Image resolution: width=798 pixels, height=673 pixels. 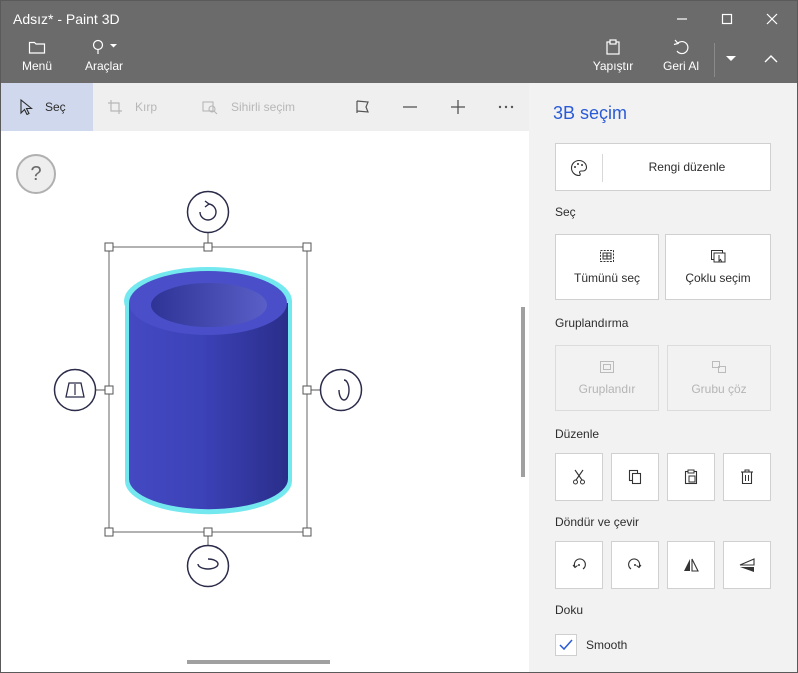 I want to click on undo-label: Geri Al, so click(x=680, y=66).